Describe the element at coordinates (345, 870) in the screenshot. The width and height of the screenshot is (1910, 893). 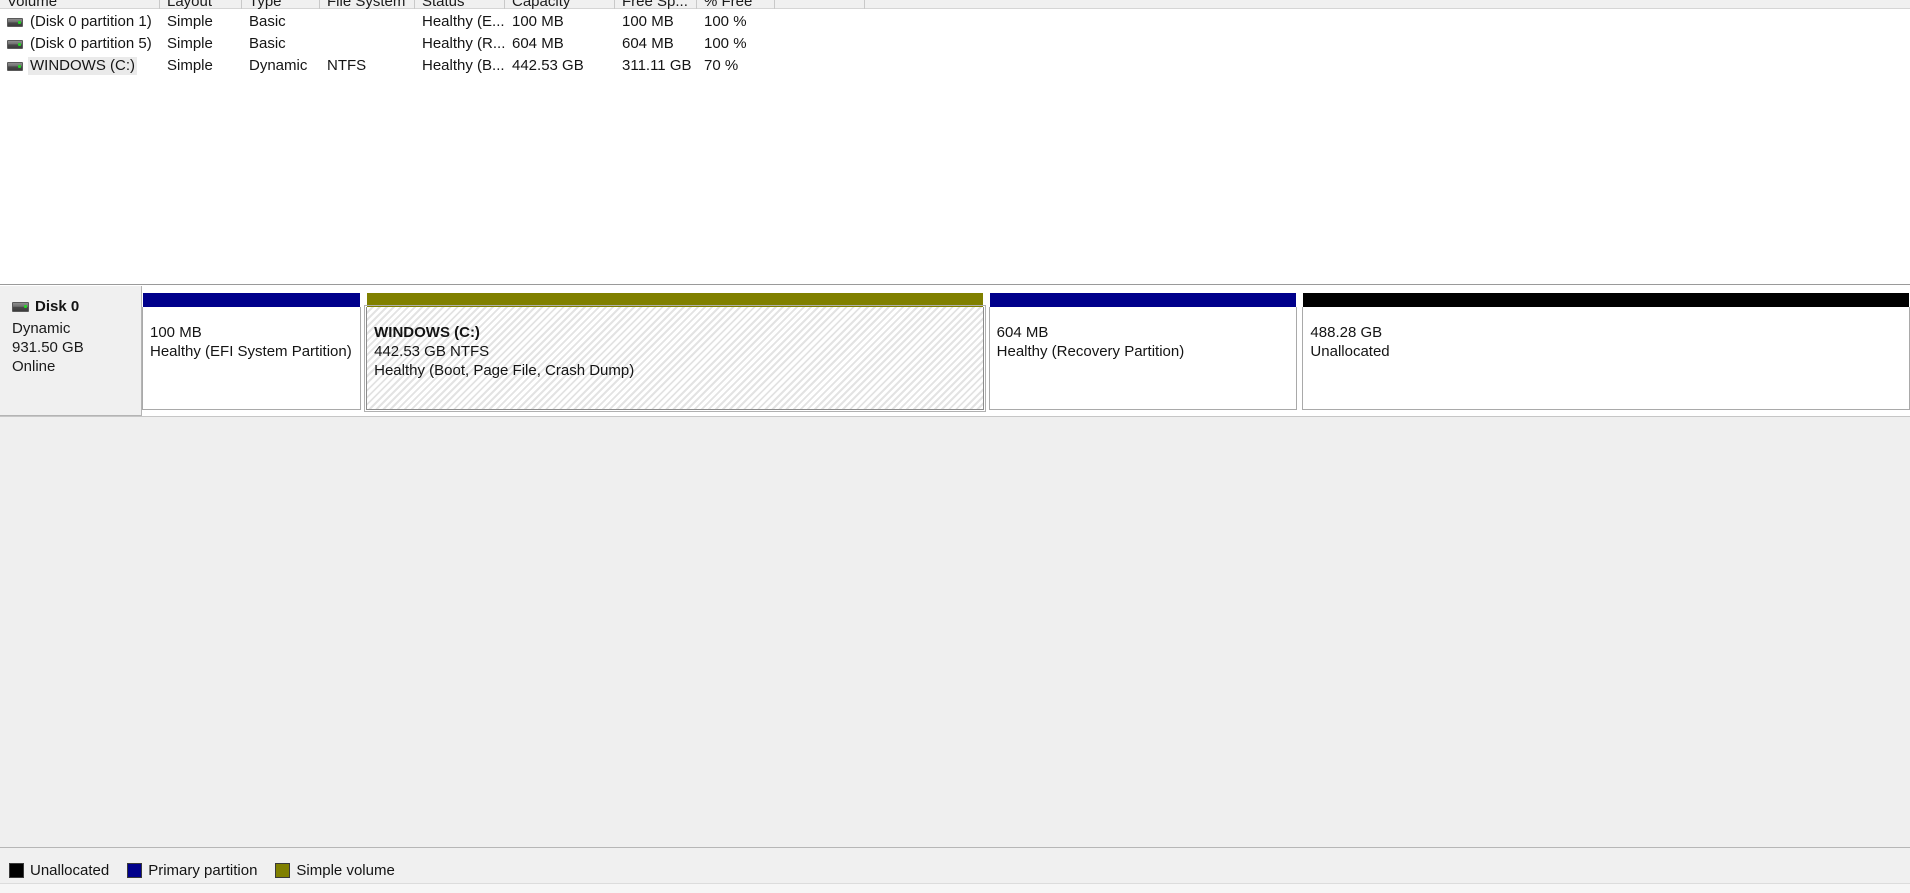
I see `legend-label: Simple volume` at that location.